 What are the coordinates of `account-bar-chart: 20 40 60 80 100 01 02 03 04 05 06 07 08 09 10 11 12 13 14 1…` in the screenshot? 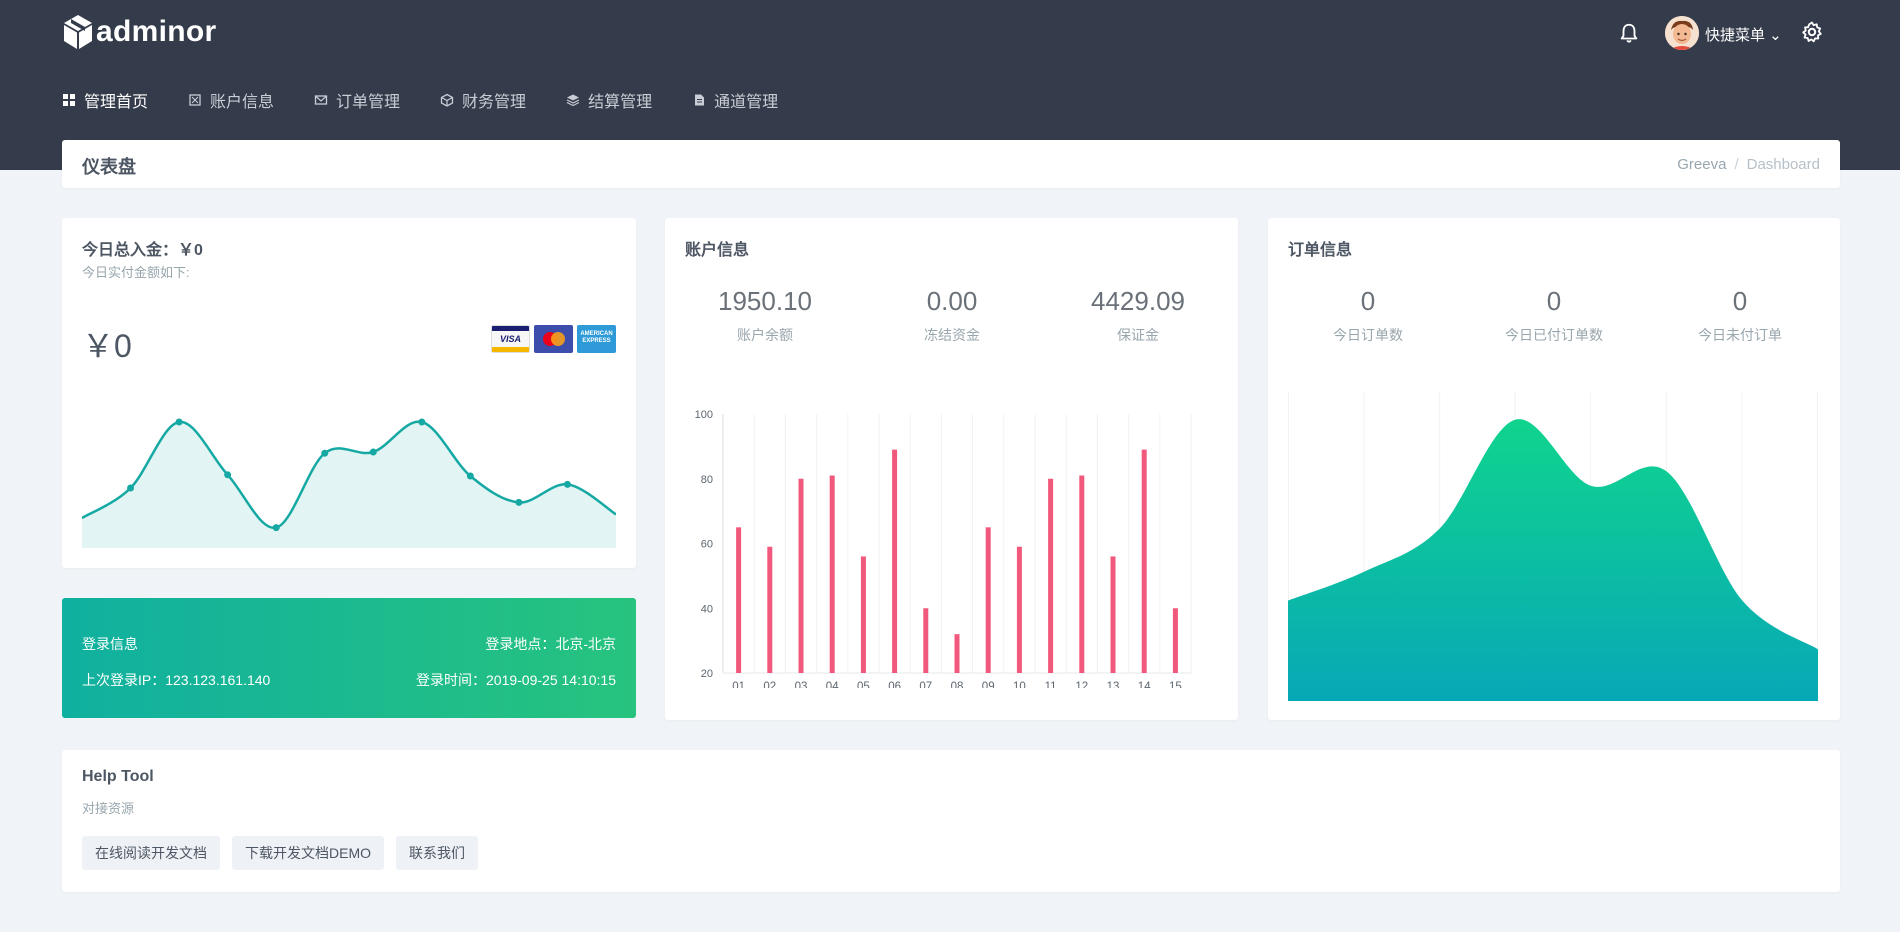 It's located at (943, 548).